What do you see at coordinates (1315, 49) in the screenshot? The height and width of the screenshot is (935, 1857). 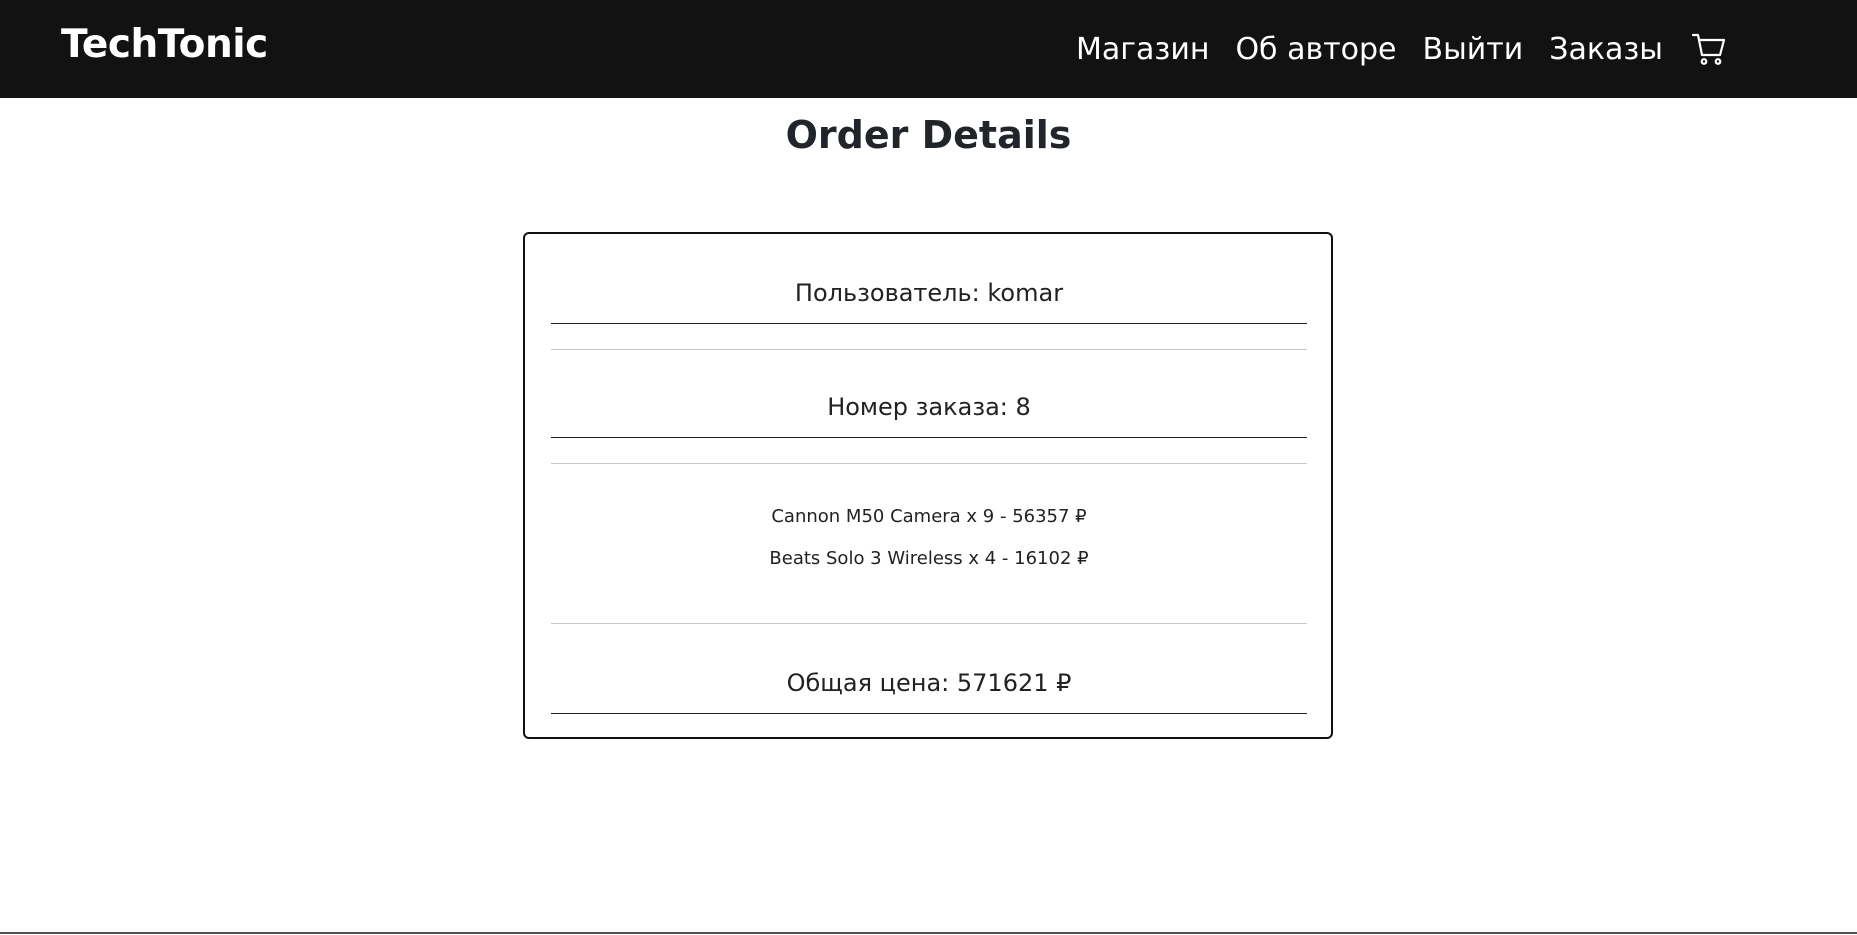 I see `nav-link-about: Об авторе` at bounding box center [1315, 49].